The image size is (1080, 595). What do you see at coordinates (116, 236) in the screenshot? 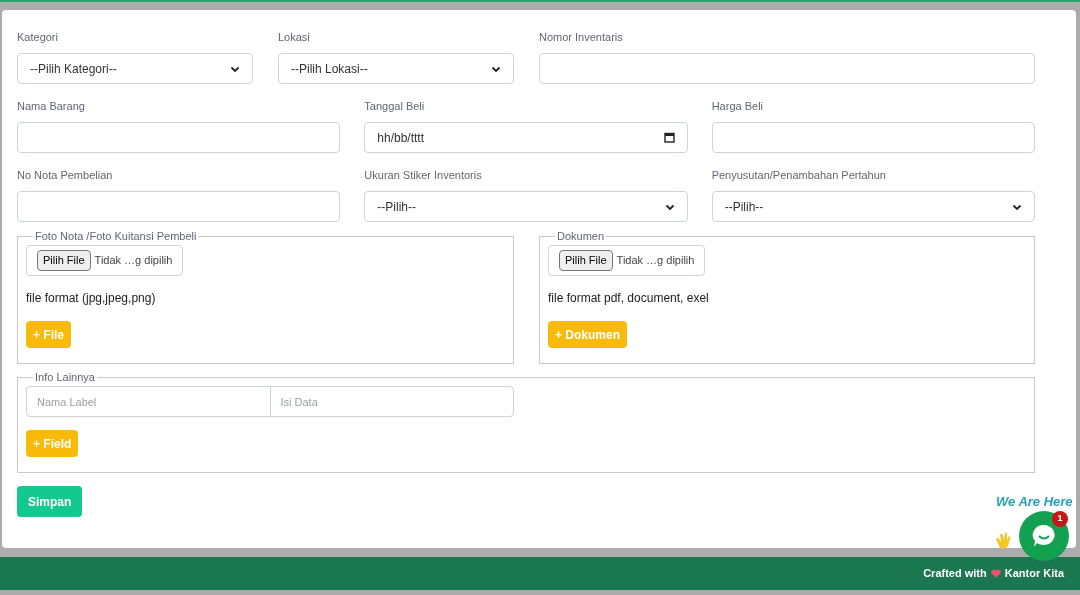
I see `section-legend: Foto Nota /Foto Kuitansi Pembeli` at bounding box center [116, 236].